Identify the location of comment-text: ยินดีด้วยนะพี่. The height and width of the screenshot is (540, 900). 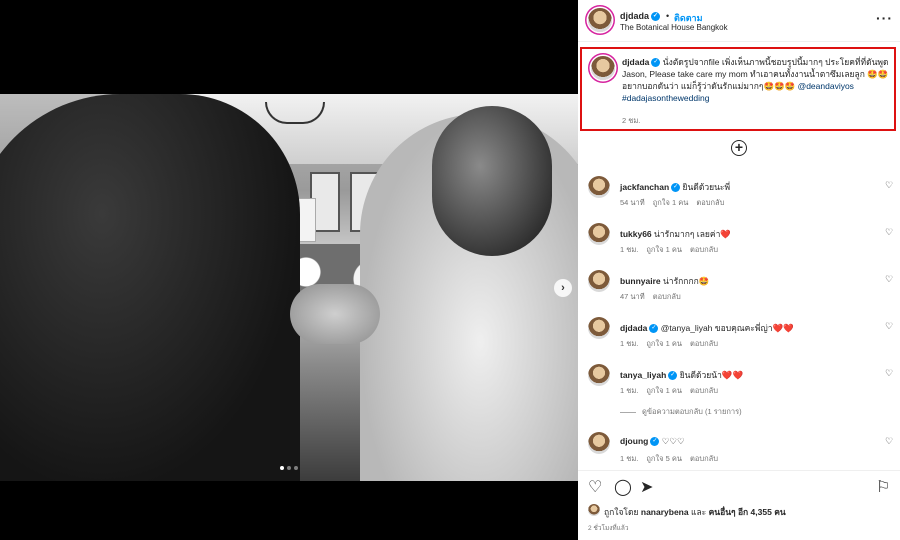
(706, 187).